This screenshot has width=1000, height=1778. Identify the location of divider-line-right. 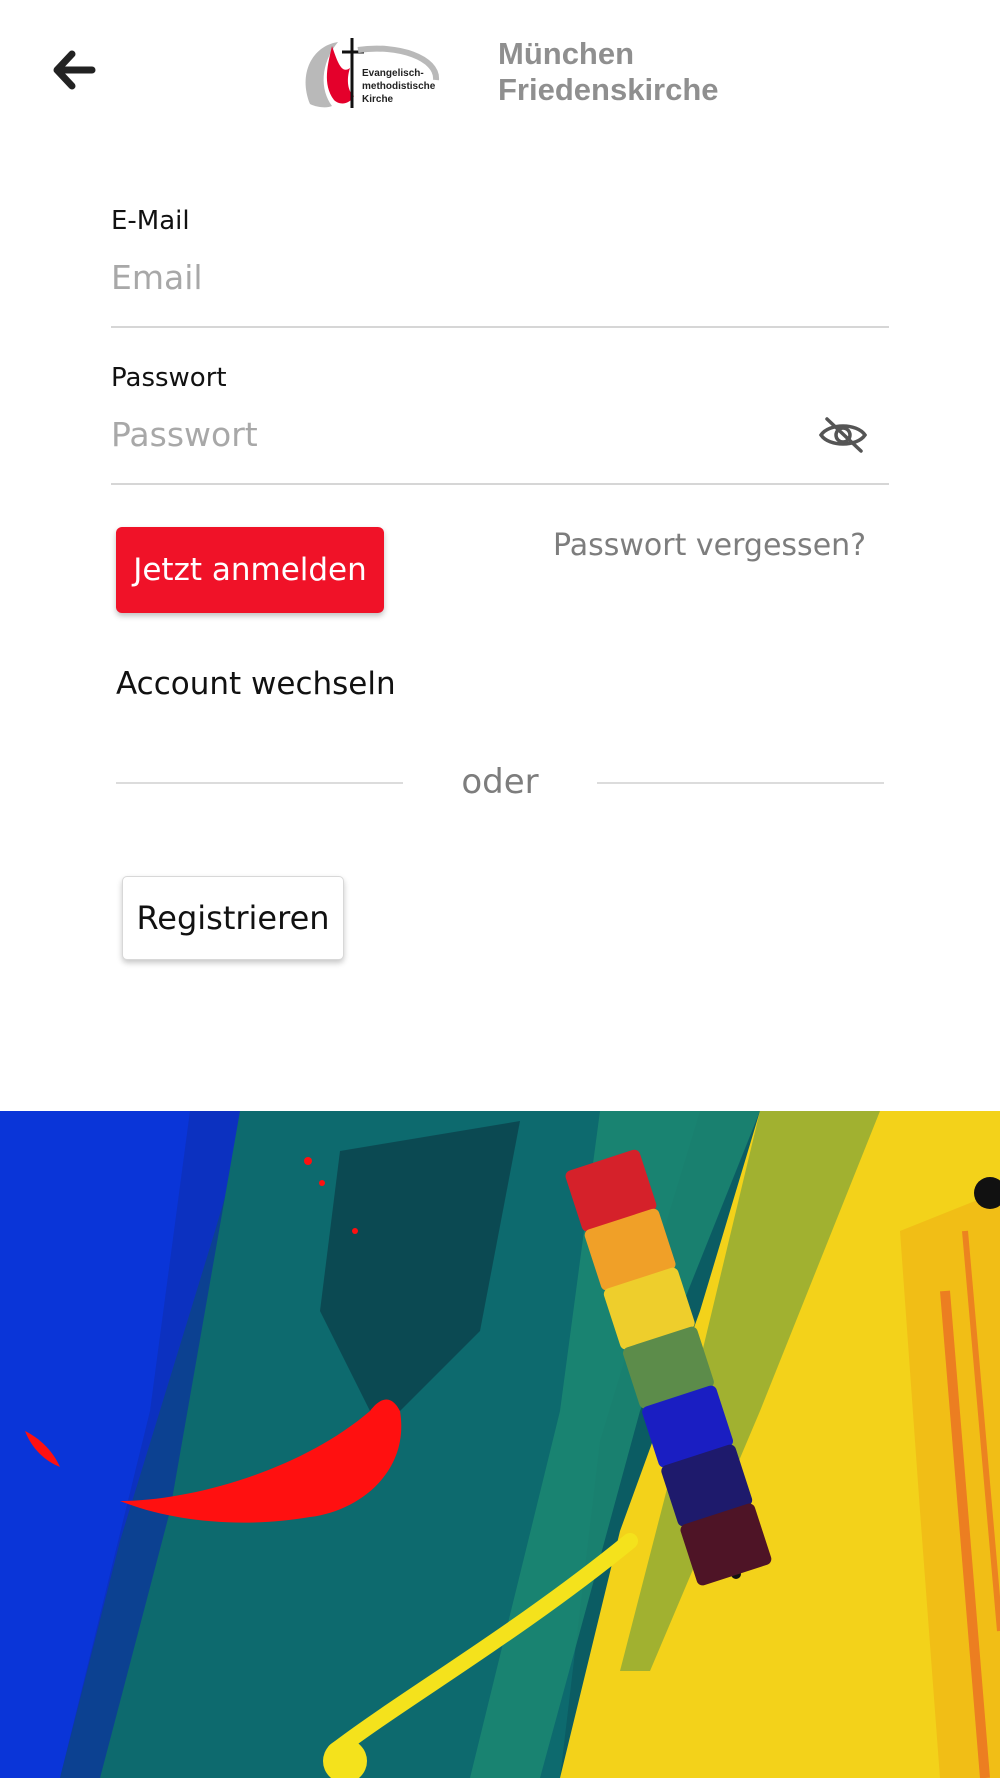
(740, 783).